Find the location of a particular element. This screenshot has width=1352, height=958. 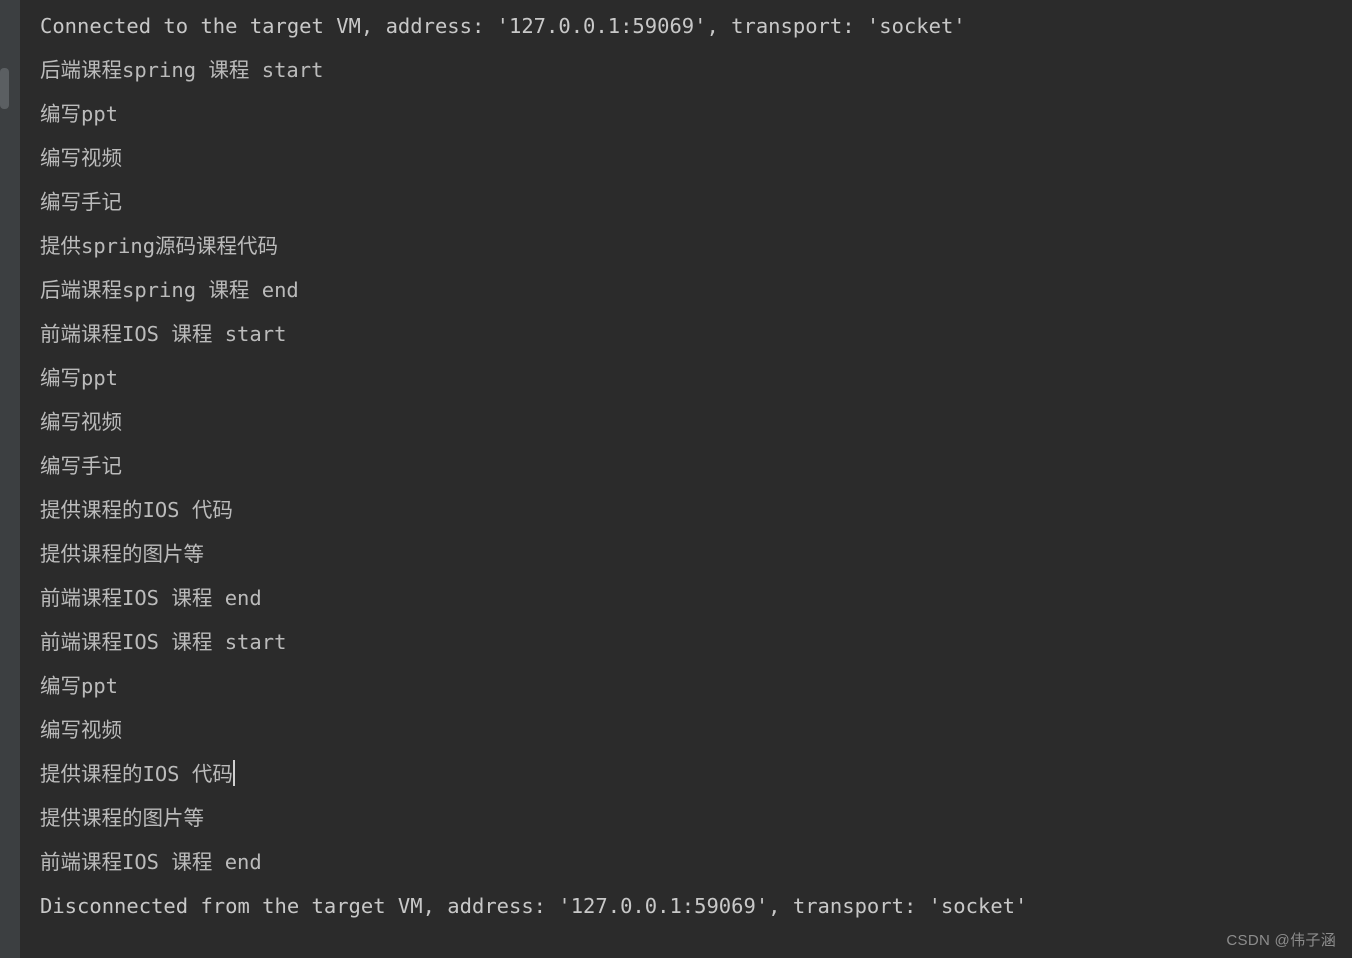

text-caret is located at coordinates (233, 773).